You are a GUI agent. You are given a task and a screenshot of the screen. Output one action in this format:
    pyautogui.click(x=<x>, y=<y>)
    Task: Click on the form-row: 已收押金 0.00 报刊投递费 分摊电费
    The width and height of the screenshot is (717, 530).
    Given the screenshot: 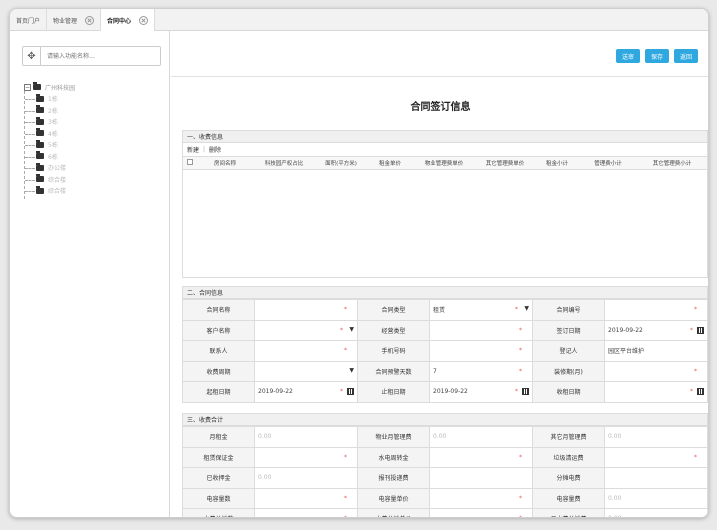 What is the action you would take?
    pyautogui.click(x=445, y=478)
    